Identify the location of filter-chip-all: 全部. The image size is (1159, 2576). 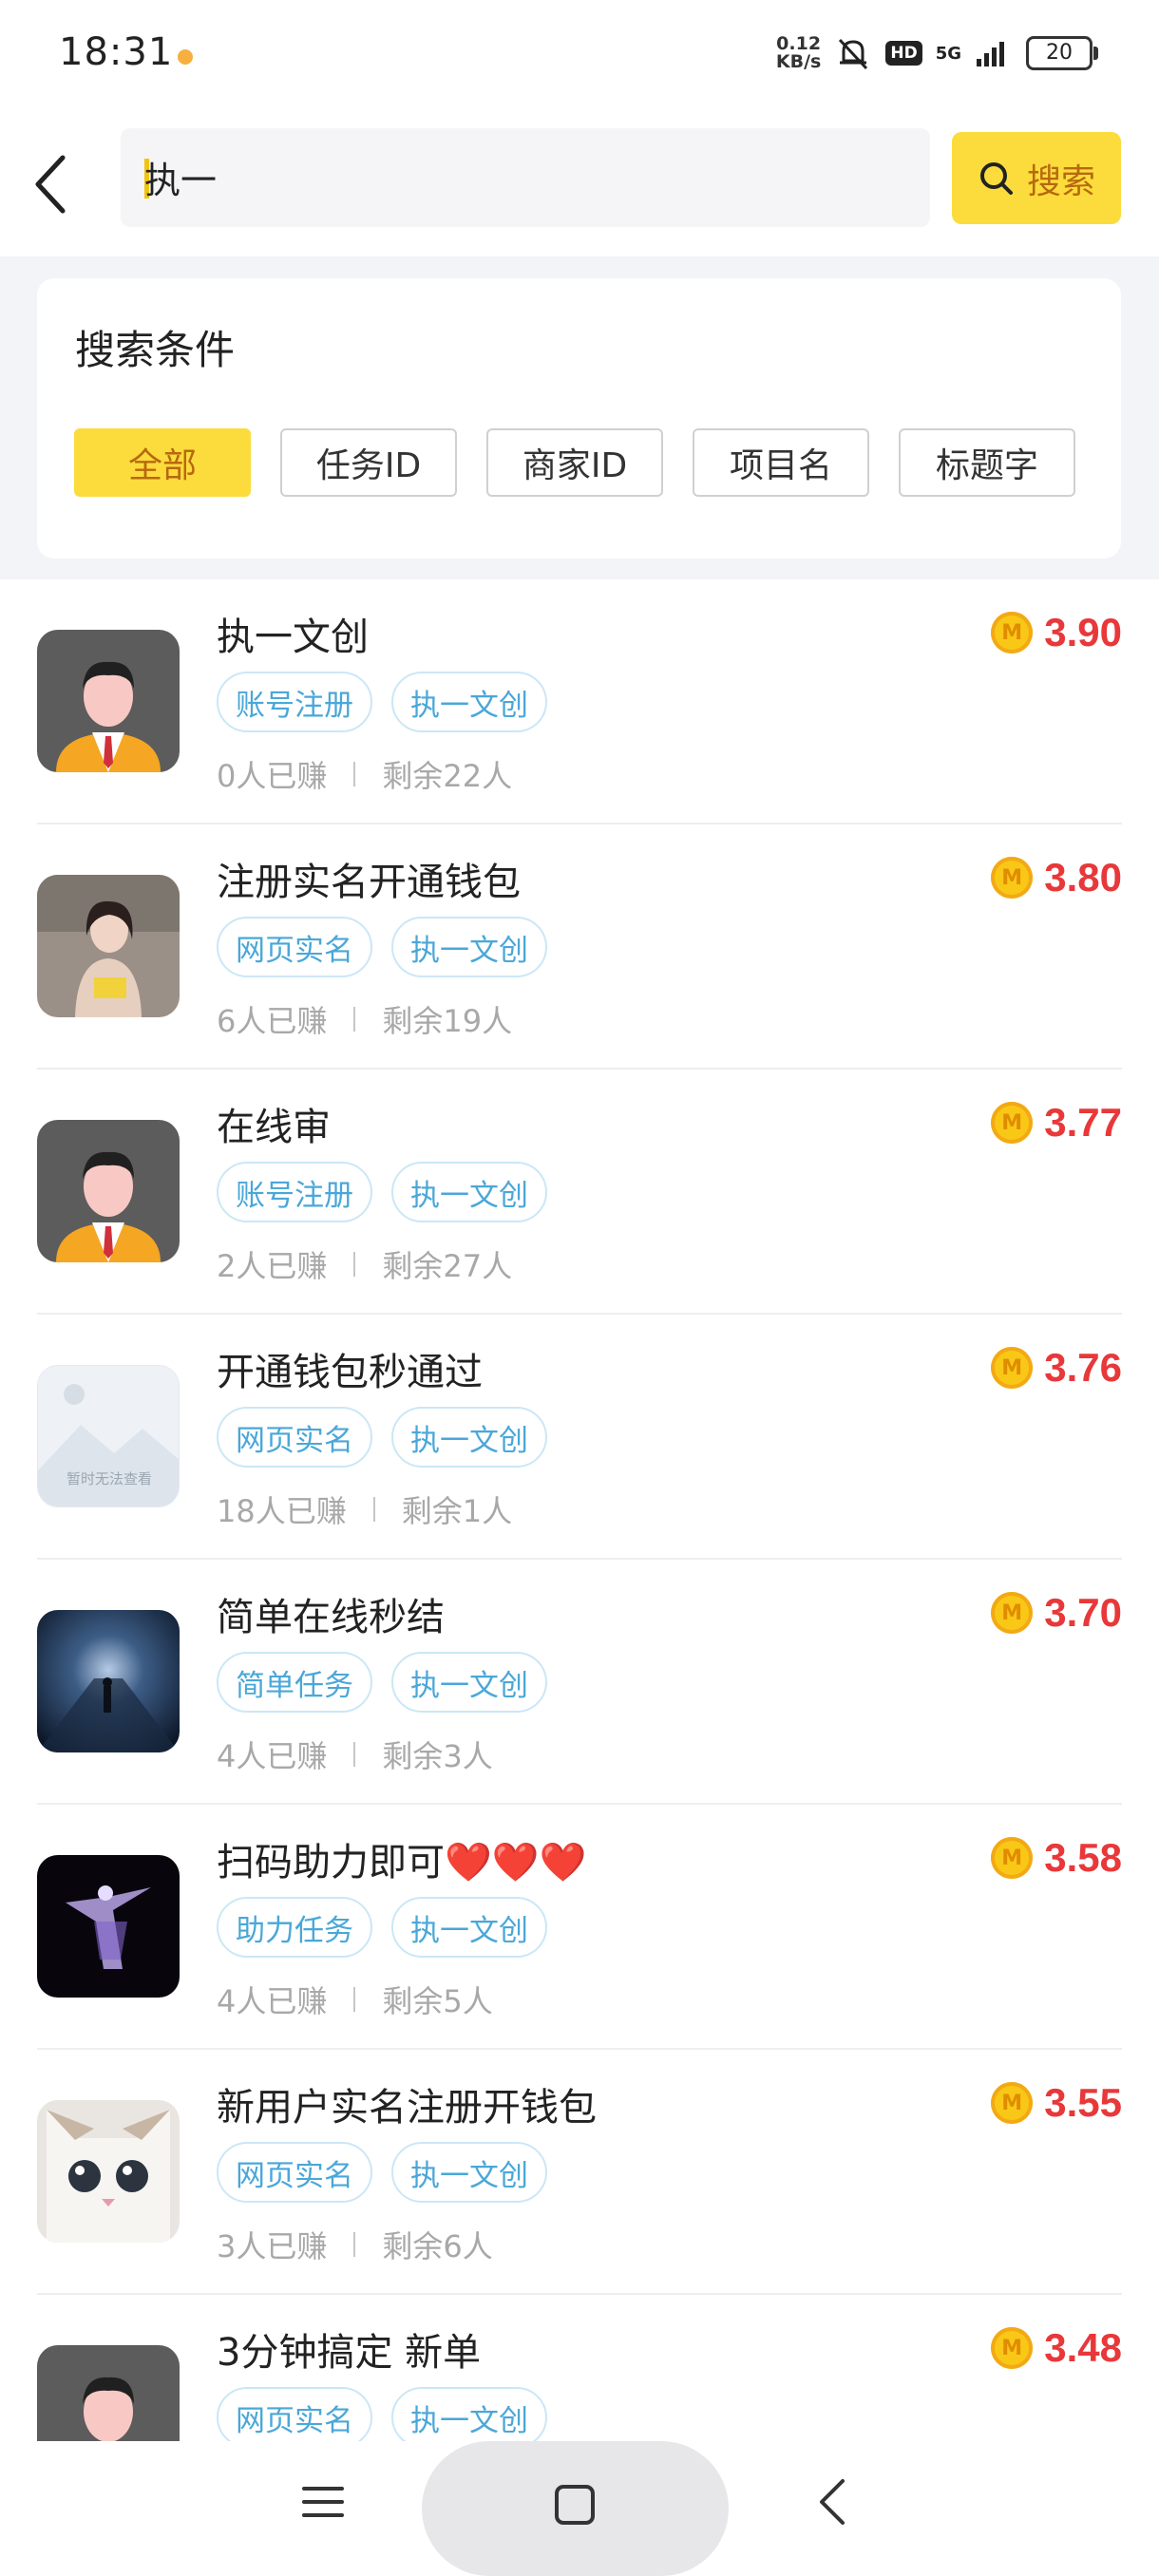
(162, 462).